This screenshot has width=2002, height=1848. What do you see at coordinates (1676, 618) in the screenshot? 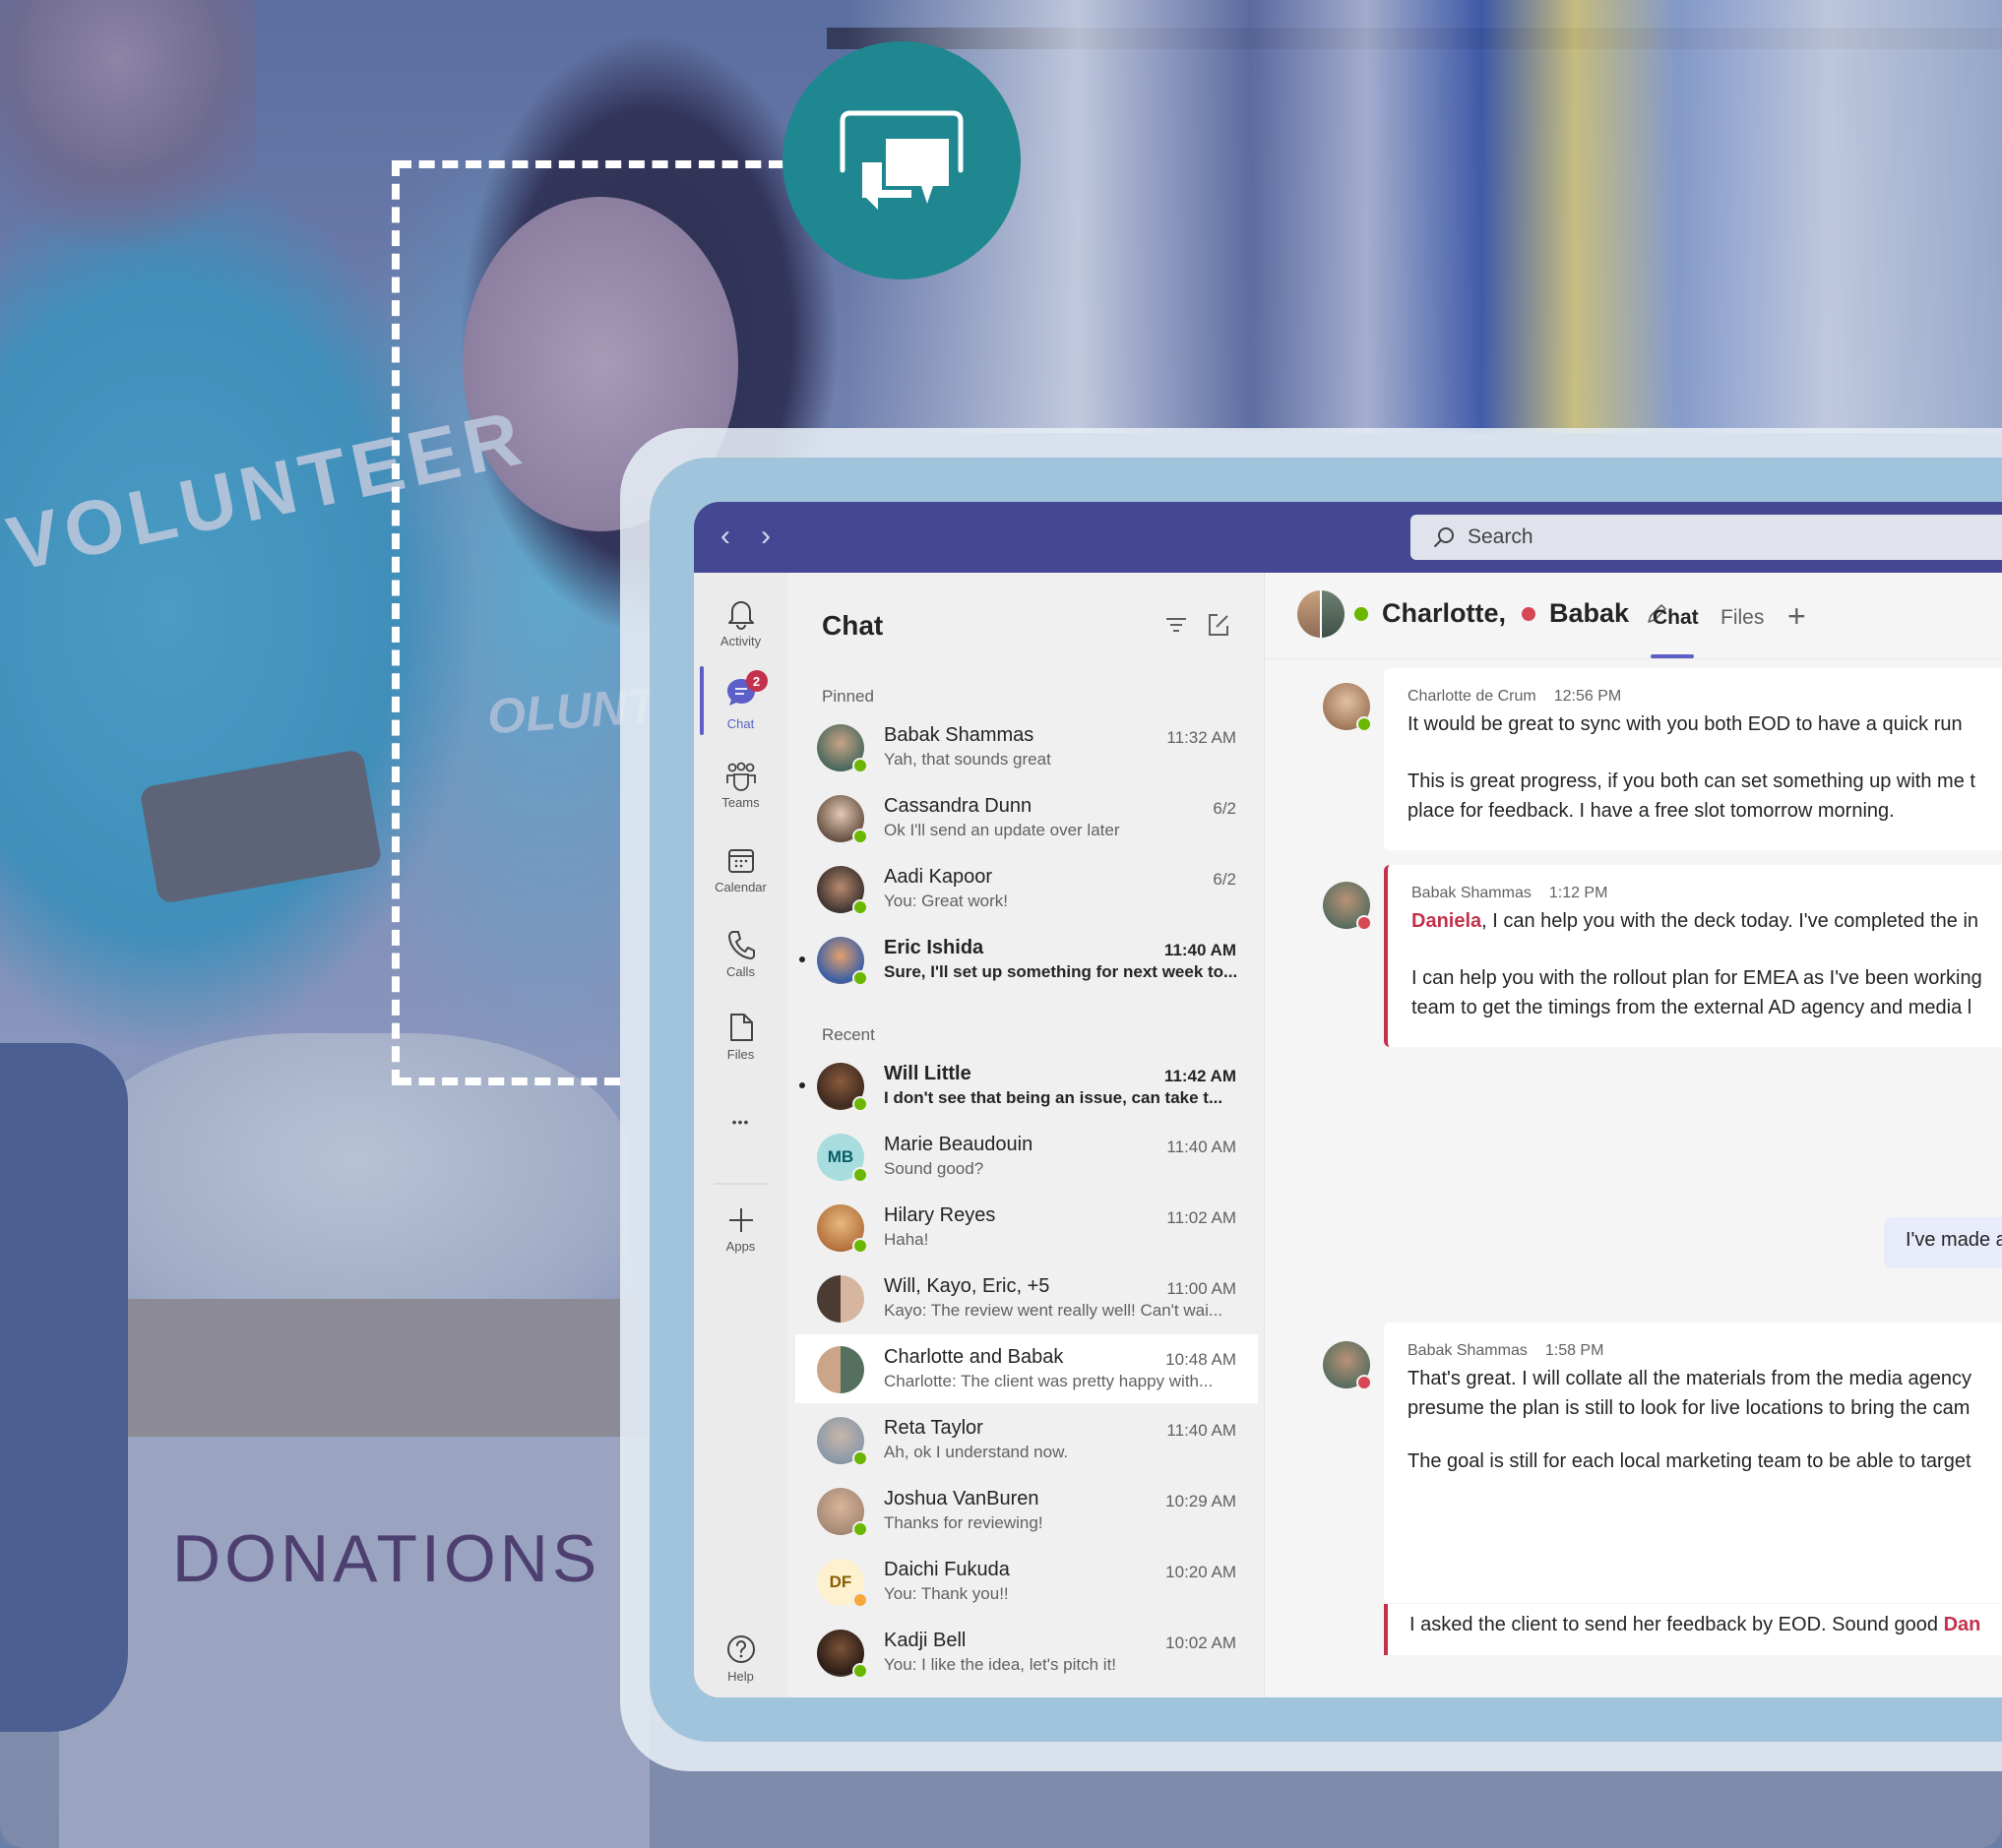
I see `tab-chat: Chat` at bounding box center [1676, 618].